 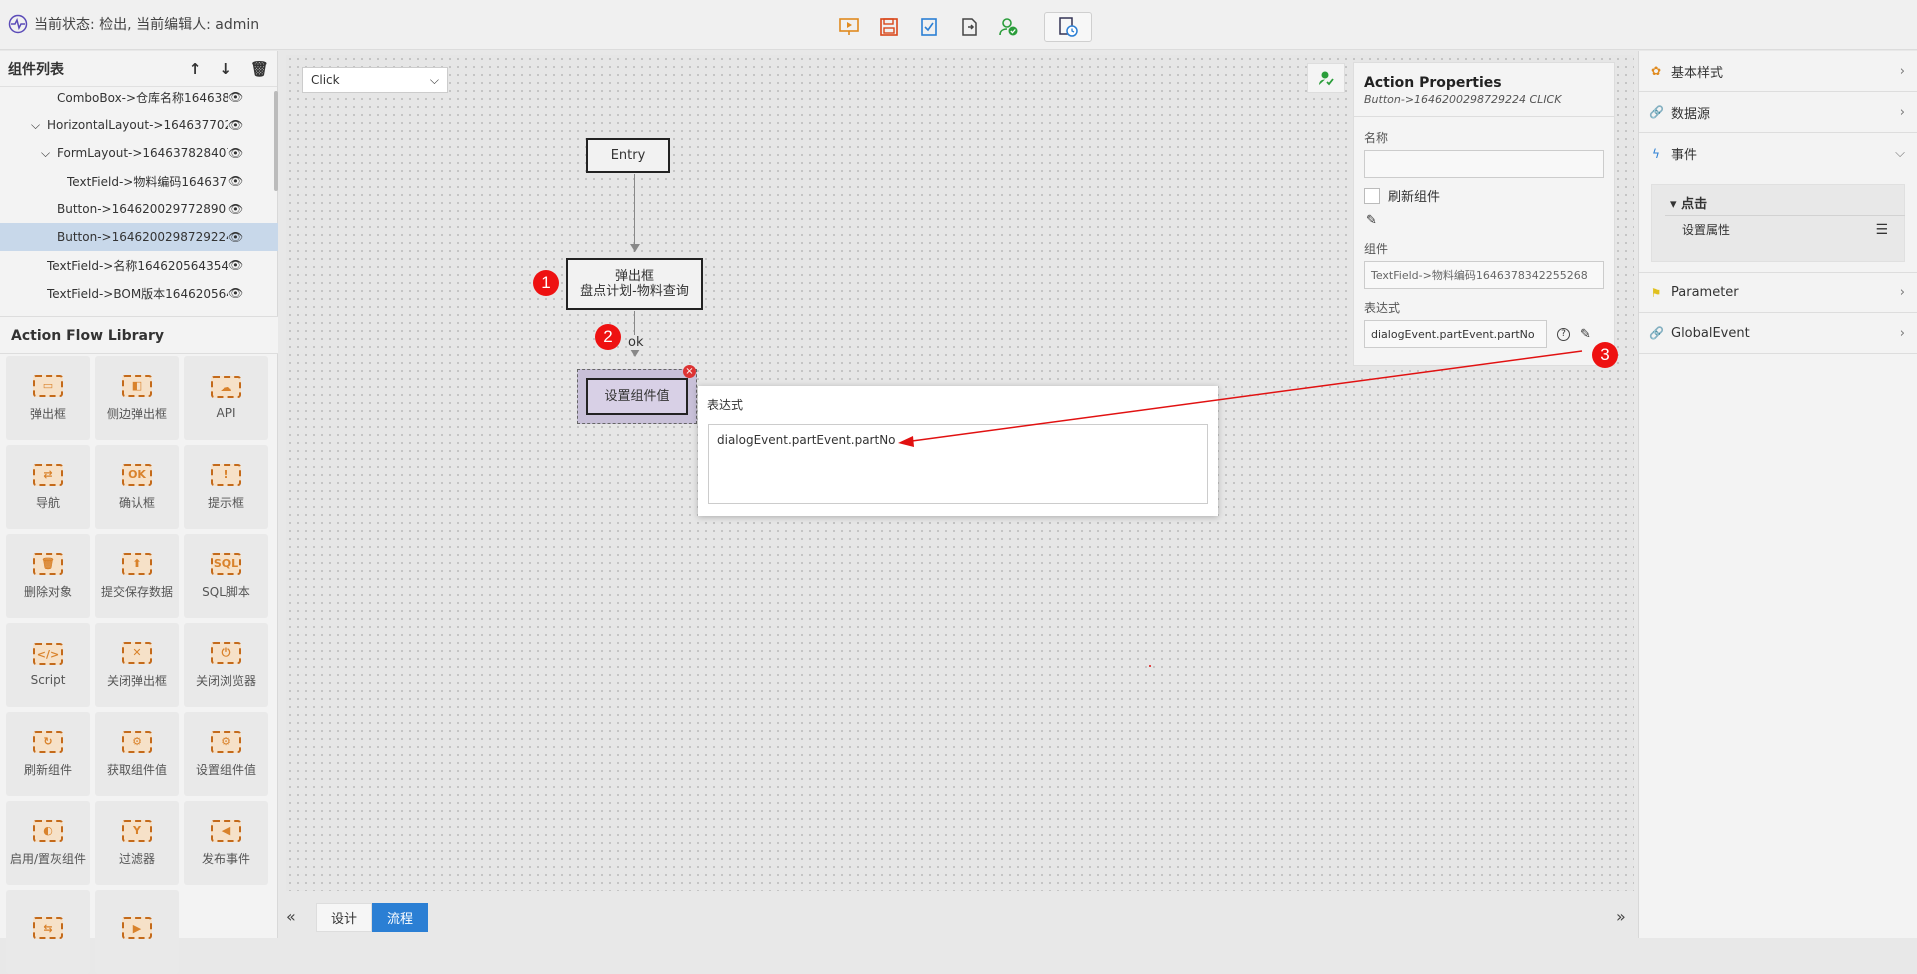 I want to click on tree-item: TextField->物料编码164637 👁, so click(x=139, y=181).